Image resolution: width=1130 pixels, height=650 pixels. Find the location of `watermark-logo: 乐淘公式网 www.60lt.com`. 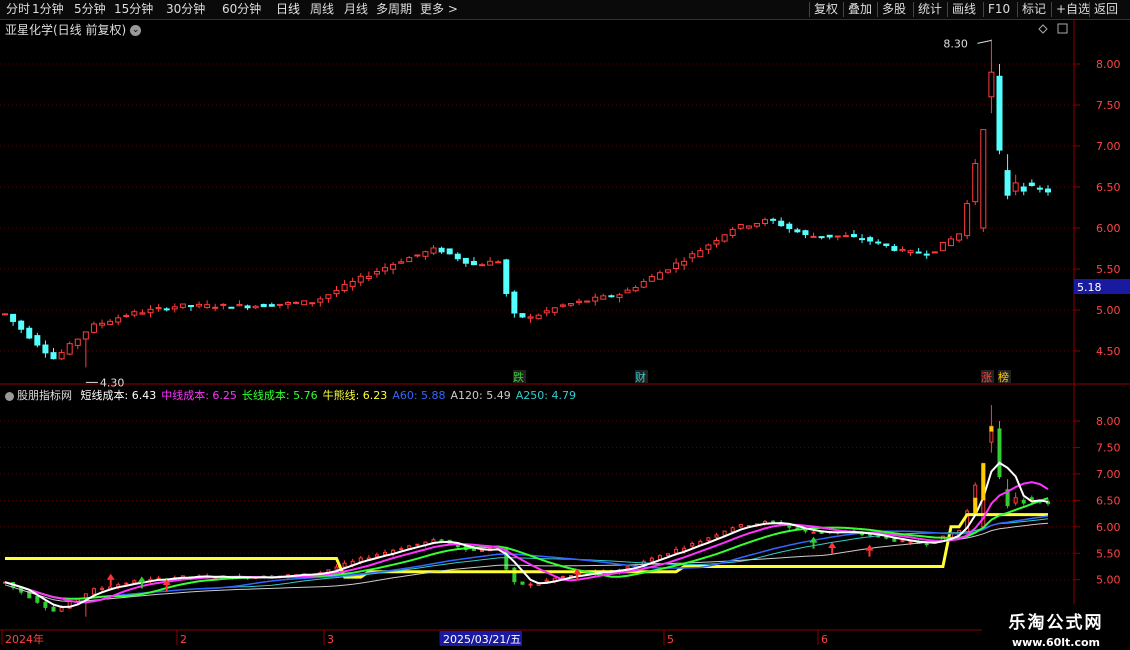

watermark-logo: 乐淘公式网 www.60lt.com is located at coordinates (1056, 627).